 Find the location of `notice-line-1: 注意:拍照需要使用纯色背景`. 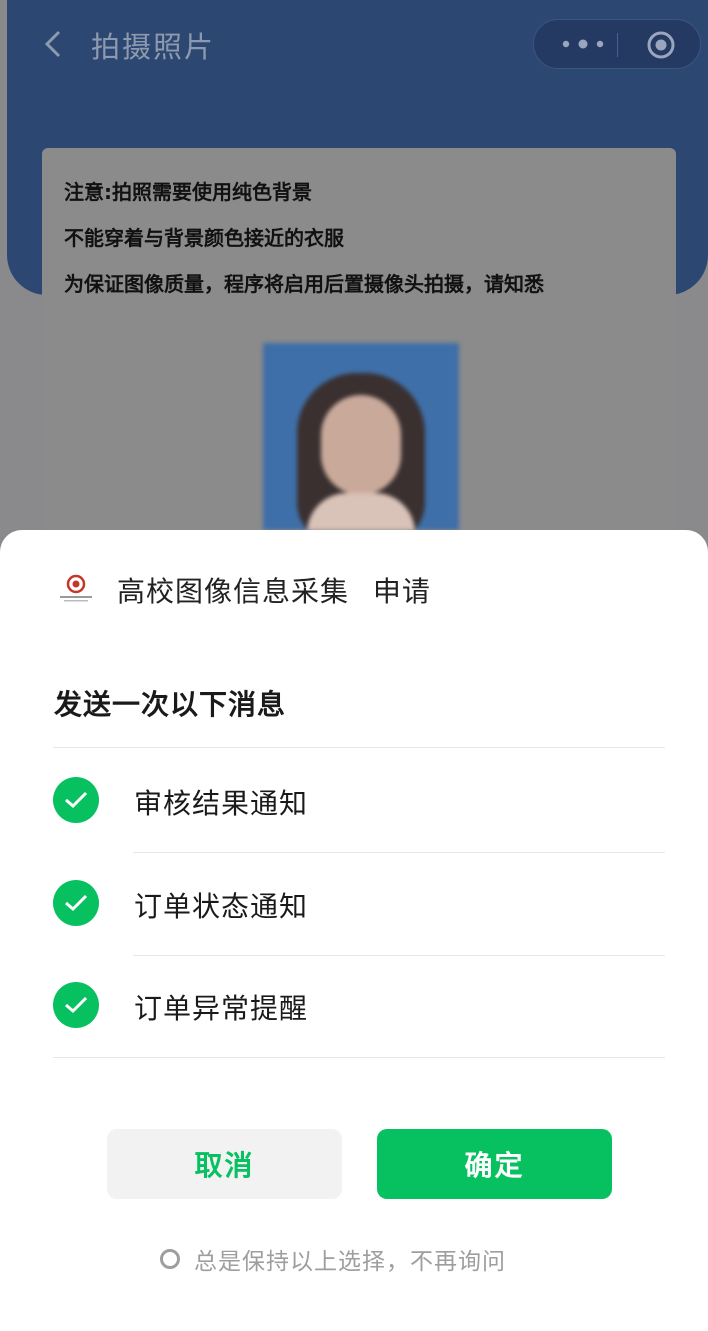

notice-line-1: 注意:拍照需要使用纯色背景 is located at coordinates (188, 192).